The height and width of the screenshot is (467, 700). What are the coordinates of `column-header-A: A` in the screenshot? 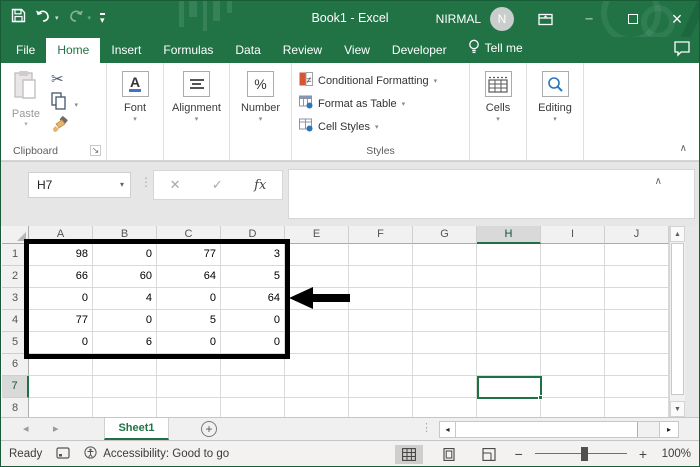 It's located at (61, 235).